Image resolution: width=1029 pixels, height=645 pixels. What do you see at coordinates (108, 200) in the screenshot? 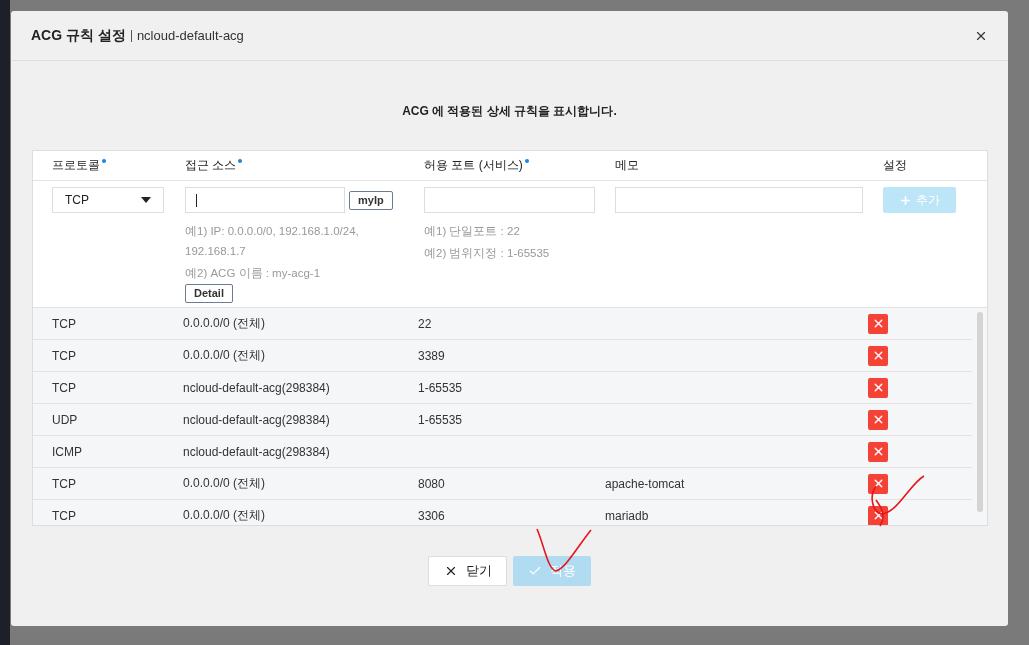
I see `protocol-dropdown: TCP` at bounding box center [108, 200].